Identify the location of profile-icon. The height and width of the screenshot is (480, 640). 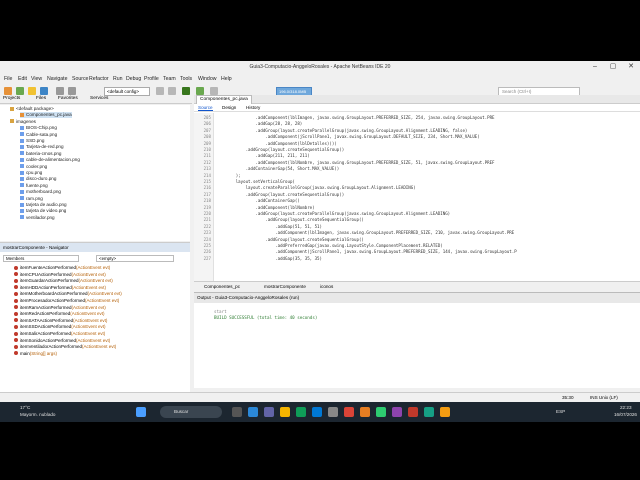
(214, 91).